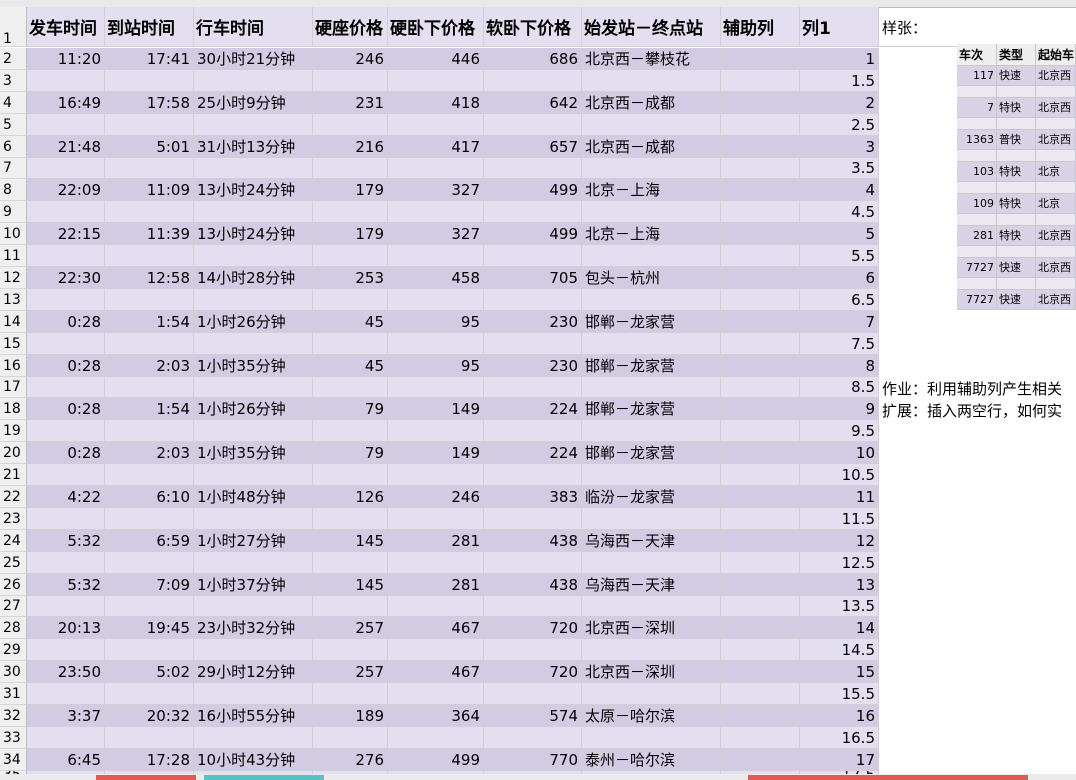  What do you see at coordinates (66, 760) in the screenshot?
I see `table-cell: 6:45` at bounding box center [66, 760].